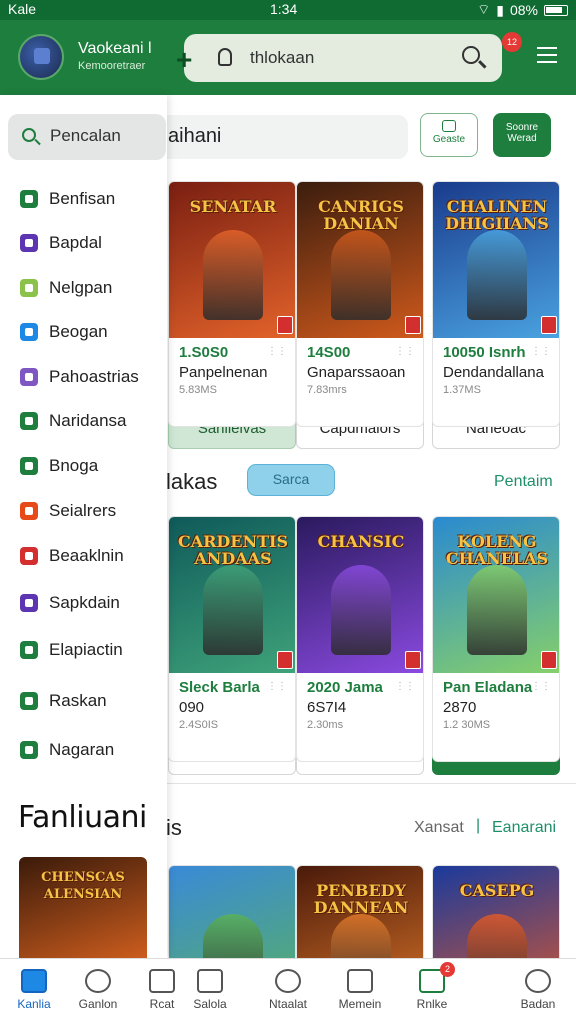 The width and height of the screenshot is (576, 1024). What do you see at coordinates (225, 57) in the screenshot?
I see `bell-icon` at bounding box center [225, 57].